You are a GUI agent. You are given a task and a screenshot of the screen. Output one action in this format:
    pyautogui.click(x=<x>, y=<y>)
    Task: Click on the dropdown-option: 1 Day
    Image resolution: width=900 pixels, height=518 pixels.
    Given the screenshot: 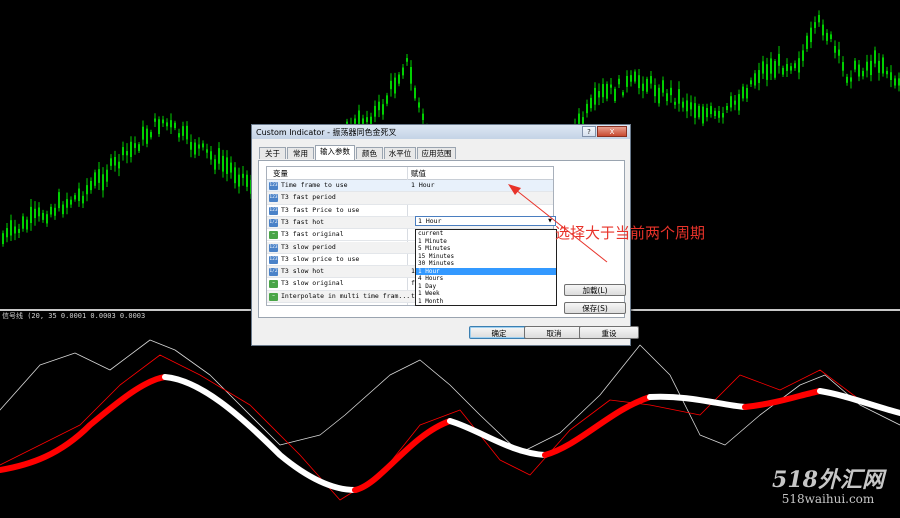 What is the action you would take?
    pyautogui.click(x=486, y=286)
    